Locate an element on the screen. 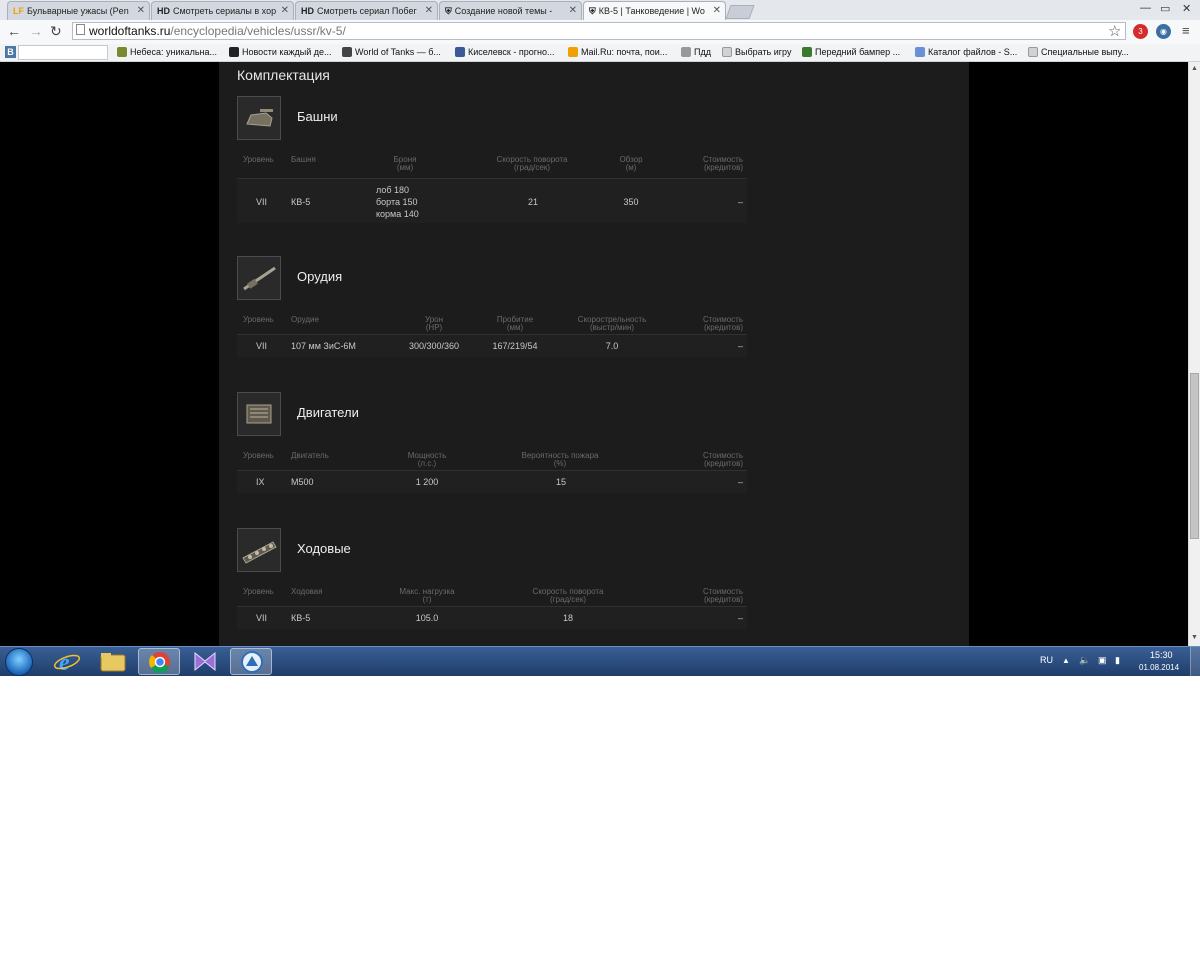 The image size is (1200, 957). col-header-engine: Двигатель is located at coordinates (310, 455).